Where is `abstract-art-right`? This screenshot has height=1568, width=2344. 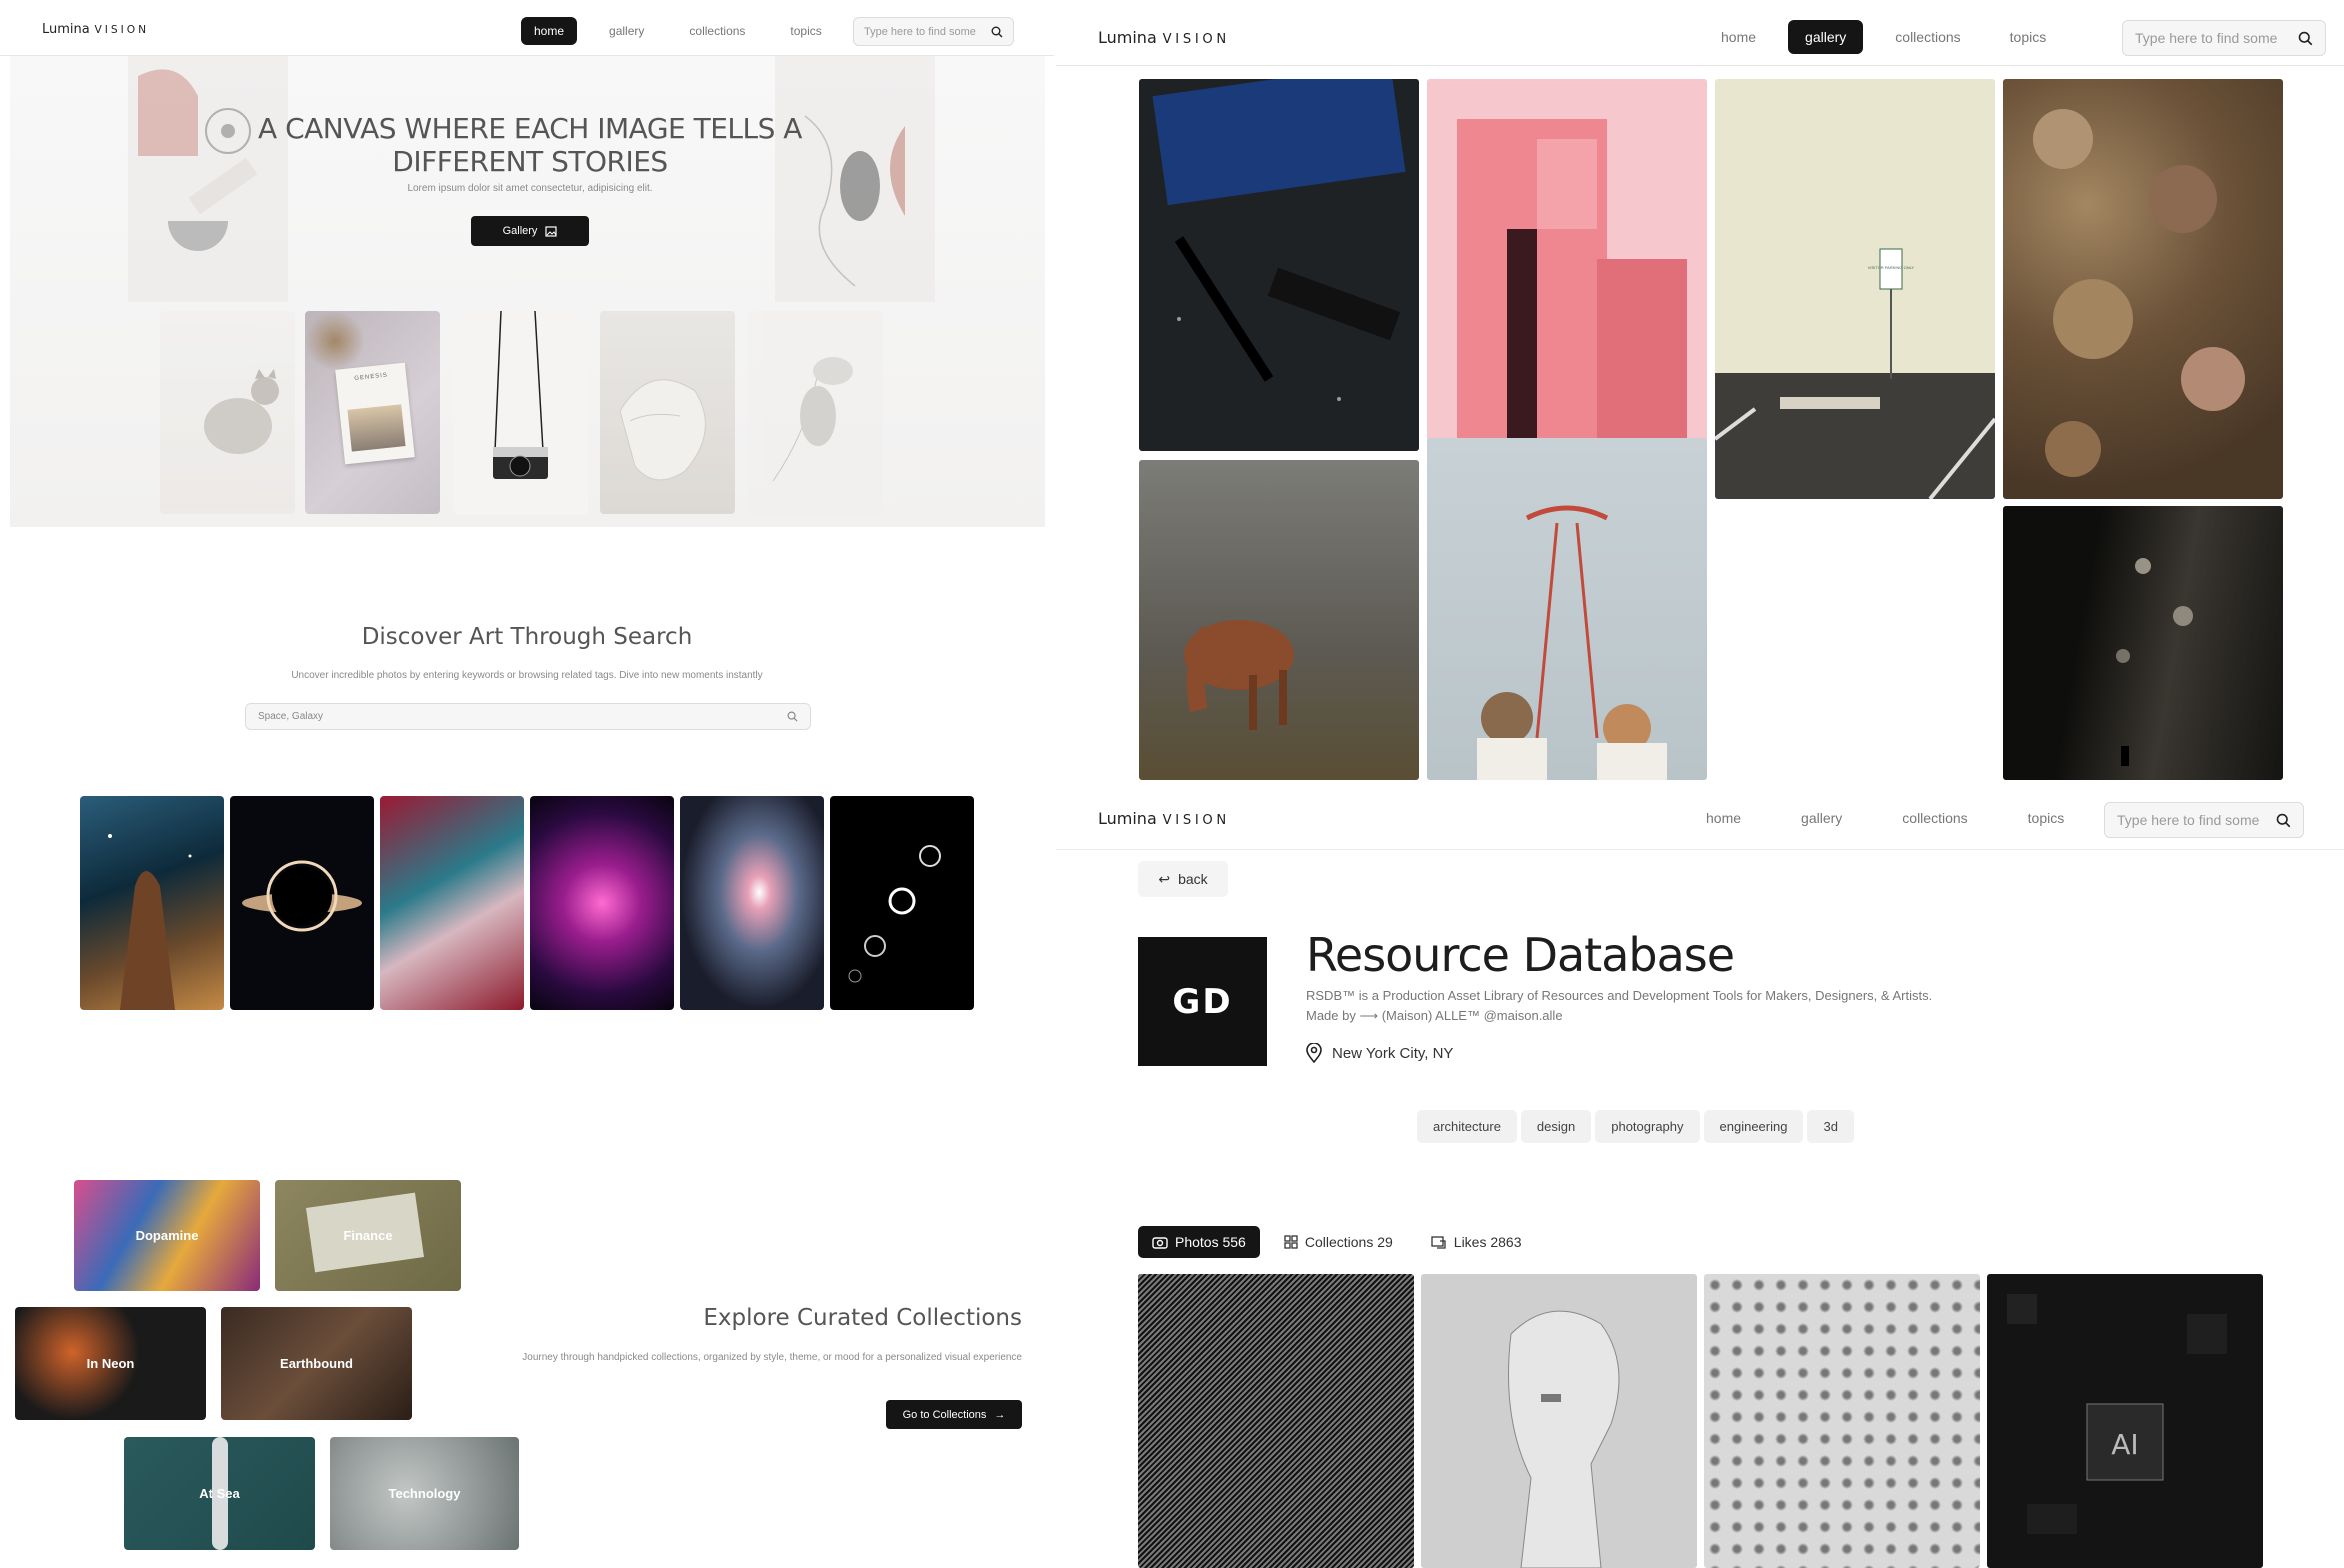 abstract-art-right is located at coordinates (855, 179).